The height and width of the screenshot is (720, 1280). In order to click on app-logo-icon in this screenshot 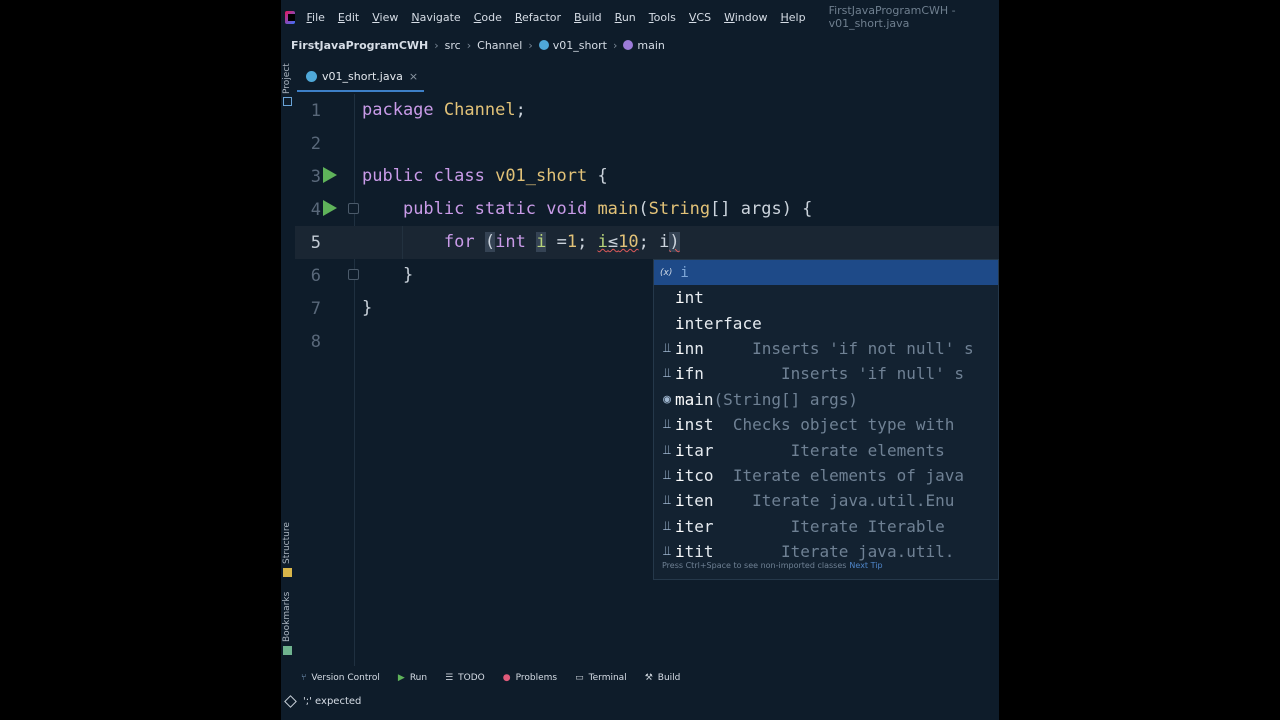, I will do `click(290, 17)`.